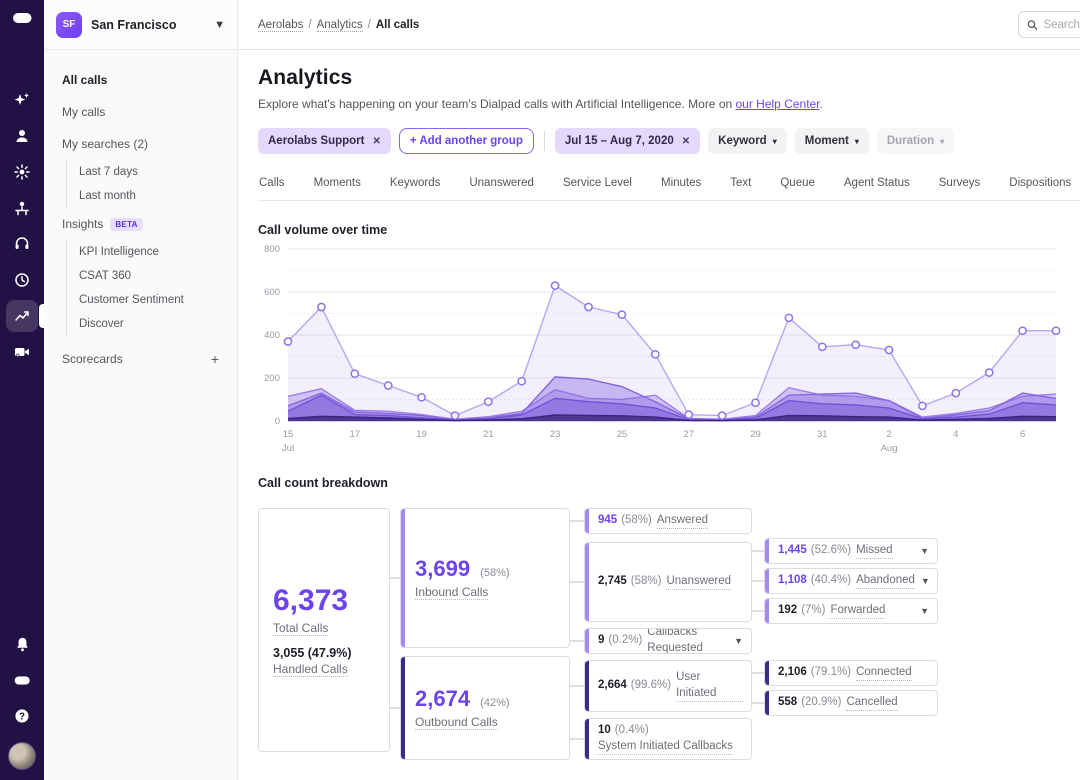 Image resolution: width=1080 pixels, height=780 pixels. Describe the element at coordinates (1040, 188) in the screenshot. I see `tab-dispositions: Dispositions` at that location.